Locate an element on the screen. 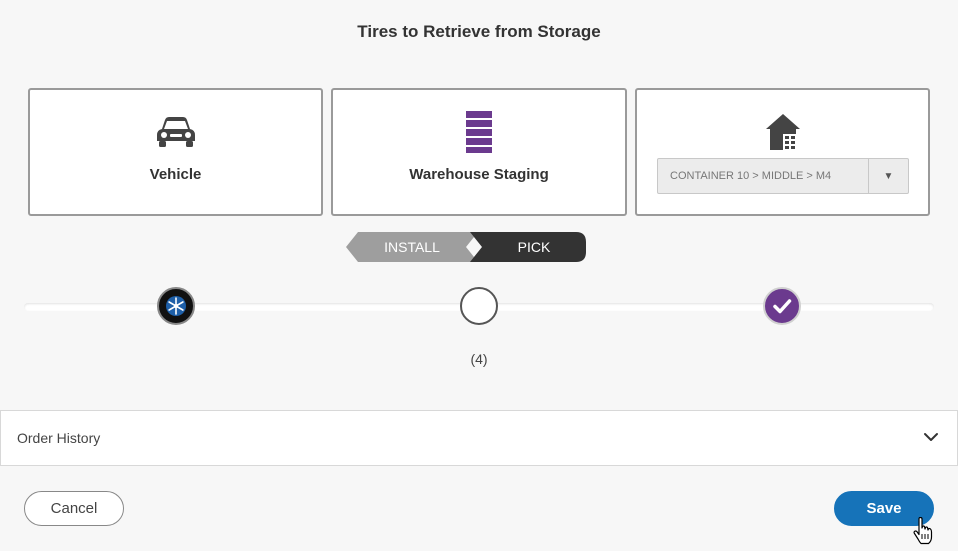 This screenshot has width=958, height=551. order-history-accordion: Order History is located at coordinates (479, 438).